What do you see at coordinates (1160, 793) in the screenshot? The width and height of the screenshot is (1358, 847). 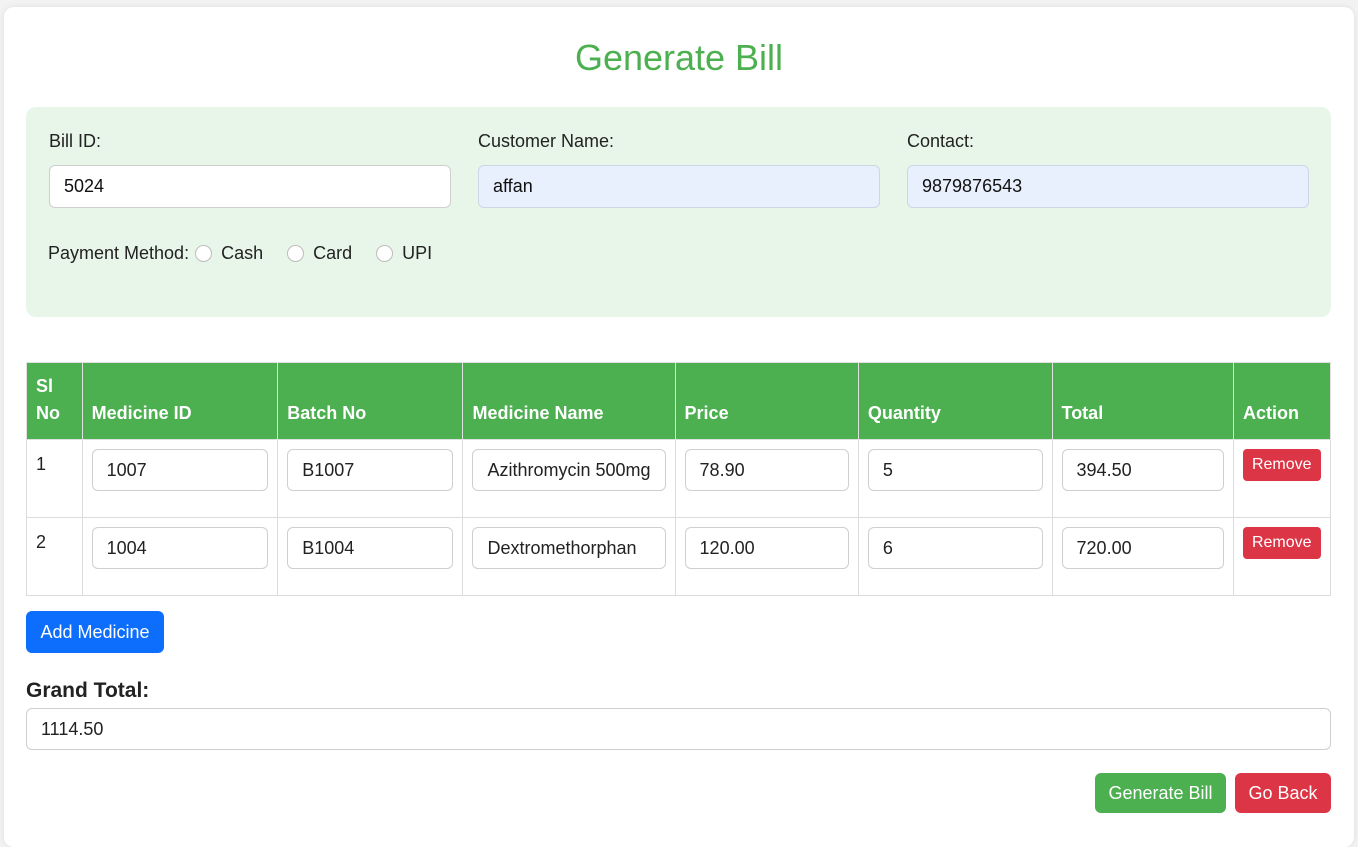 I see `generate-bill-button: Generate Bill` at bounding box center [1160, 793].